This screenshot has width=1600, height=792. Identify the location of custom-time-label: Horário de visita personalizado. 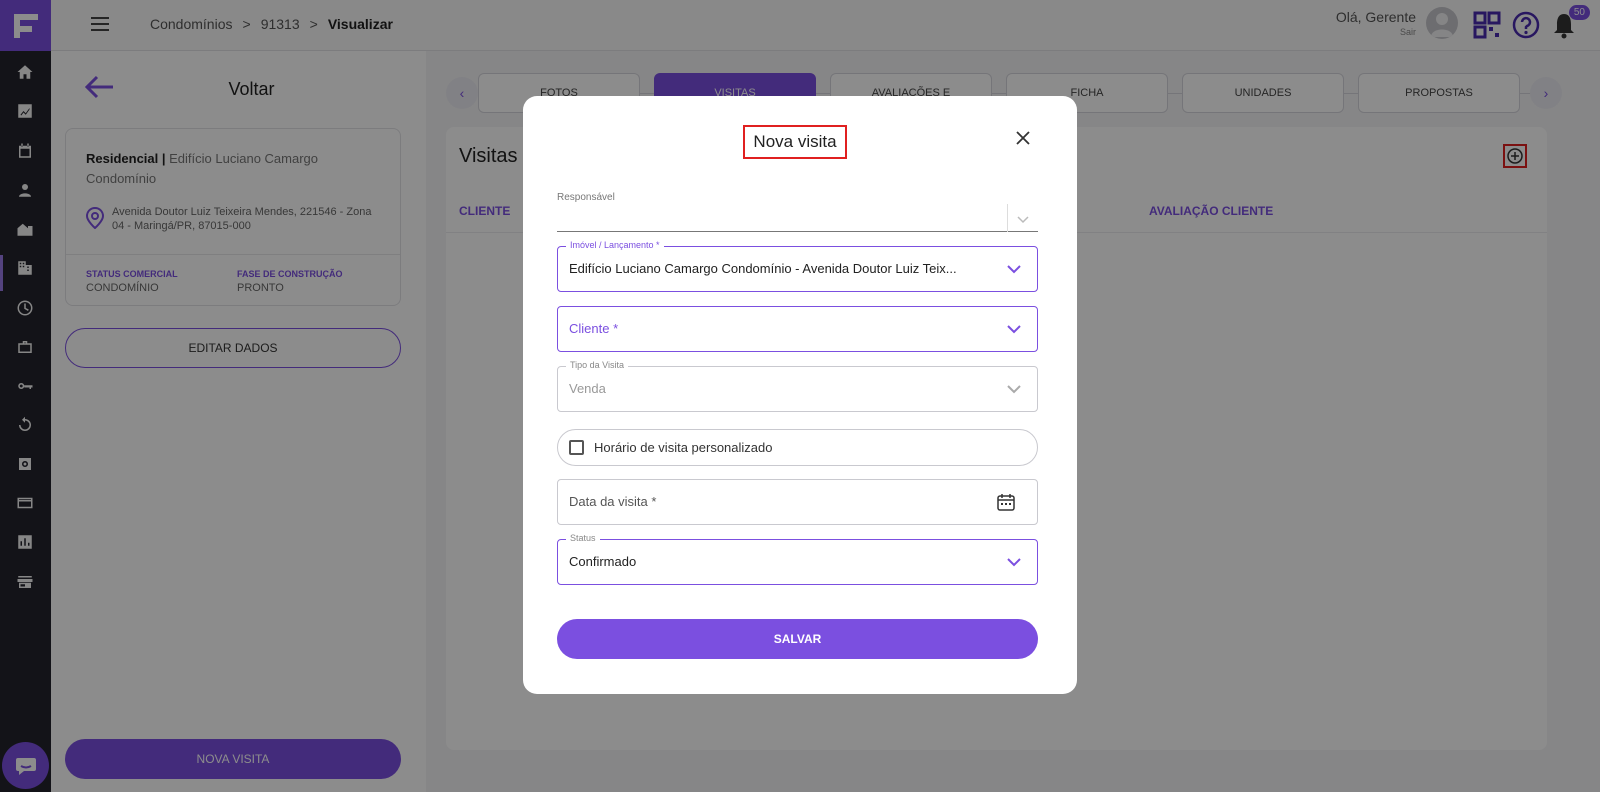
(683, 447).